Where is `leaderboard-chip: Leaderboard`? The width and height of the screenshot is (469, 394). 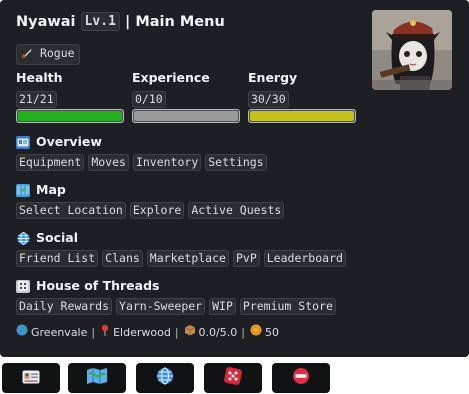
leaderboard-chip: Leaderboard is located at coordinates (304, 258).